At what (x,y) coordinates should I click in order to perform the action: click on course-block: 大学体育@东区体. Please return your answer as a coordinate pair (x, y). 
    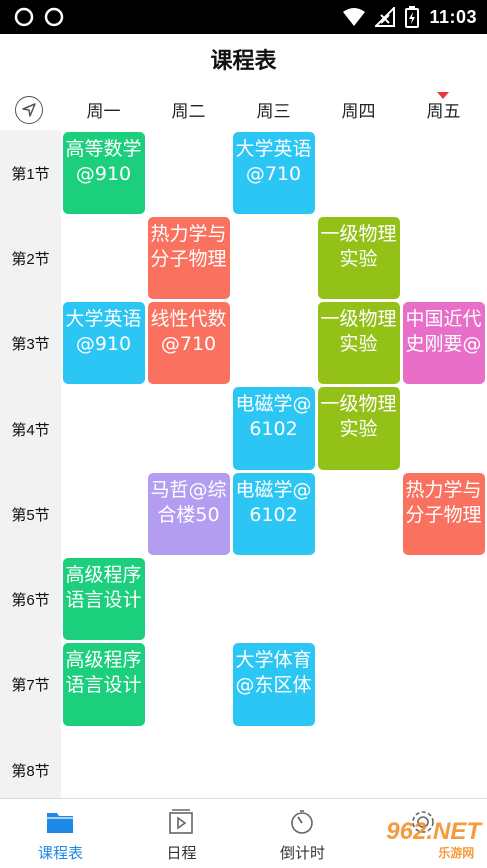
    Looking at the image, I should click on (273, 684).